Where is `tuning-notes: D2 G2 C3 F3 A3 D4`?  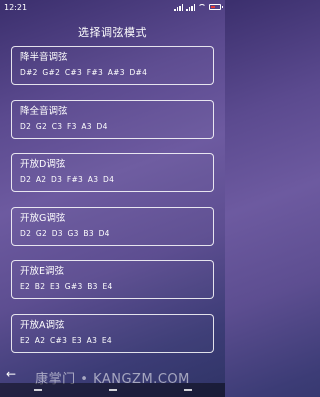 tuning-notes: D2 G2 C3 F3 A3 D4 is located at coordinates (64, 126).